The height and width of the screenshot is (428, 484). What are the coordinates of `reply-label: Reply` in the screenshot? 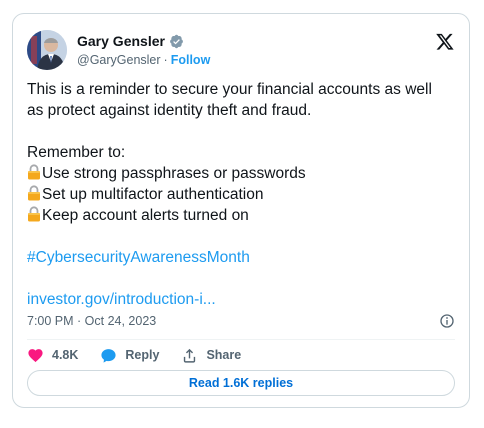 It's located at (142, 355).